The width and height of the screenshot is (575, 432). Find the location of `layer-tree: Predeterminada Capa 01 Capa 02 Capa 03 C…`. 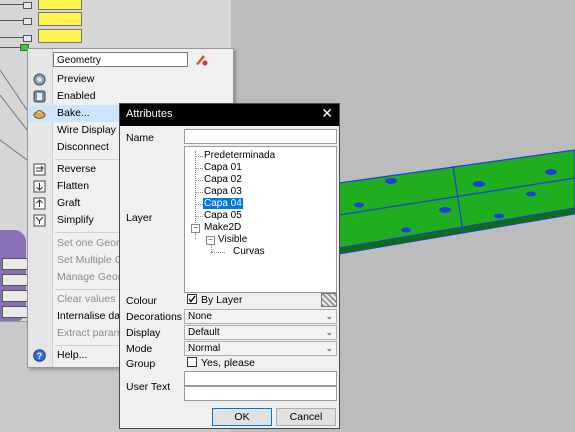

layer-tree: Predeterminada Capa 01 Capa 02 Capa 03 C… is located at coordinates (260, 219).